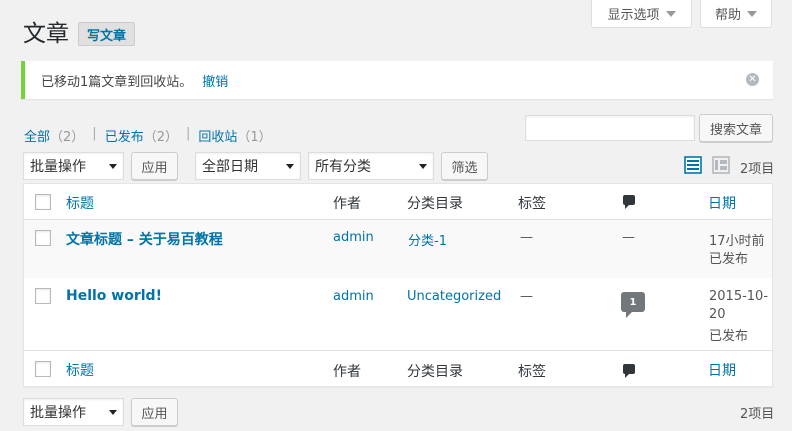 Image resolution: width=792 pixels, height=431 pixels. What do you see at coordinates (218, 137) in the screenshot?
I see `view-trash-label: 回收站` at bounding box center [218, 137].